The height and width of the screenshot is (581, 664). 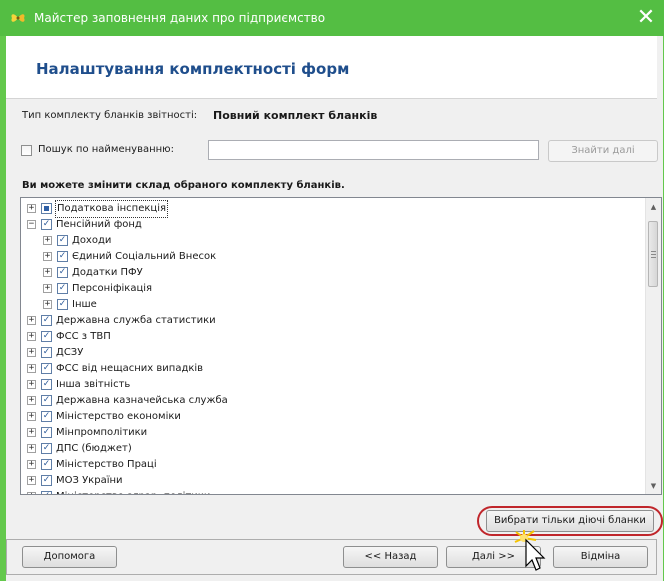 What do you see at coordinates (331, 257) in the screenshot?
I see `tree-item: + ✓ Єдиний Соціальний Внесок` at bounding box center [331, 257].